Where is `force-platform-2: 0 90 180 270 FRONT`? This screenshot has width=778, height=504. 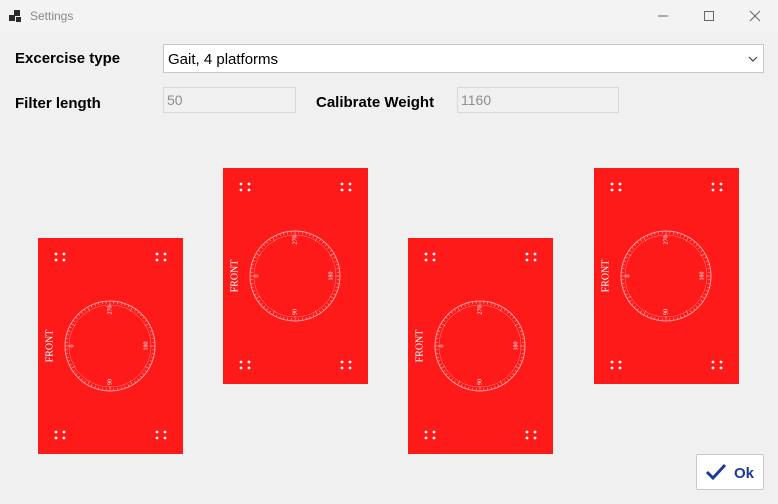
force-platform-2: 0 90 180 270 FRONT is located at coordinates (295, 276).